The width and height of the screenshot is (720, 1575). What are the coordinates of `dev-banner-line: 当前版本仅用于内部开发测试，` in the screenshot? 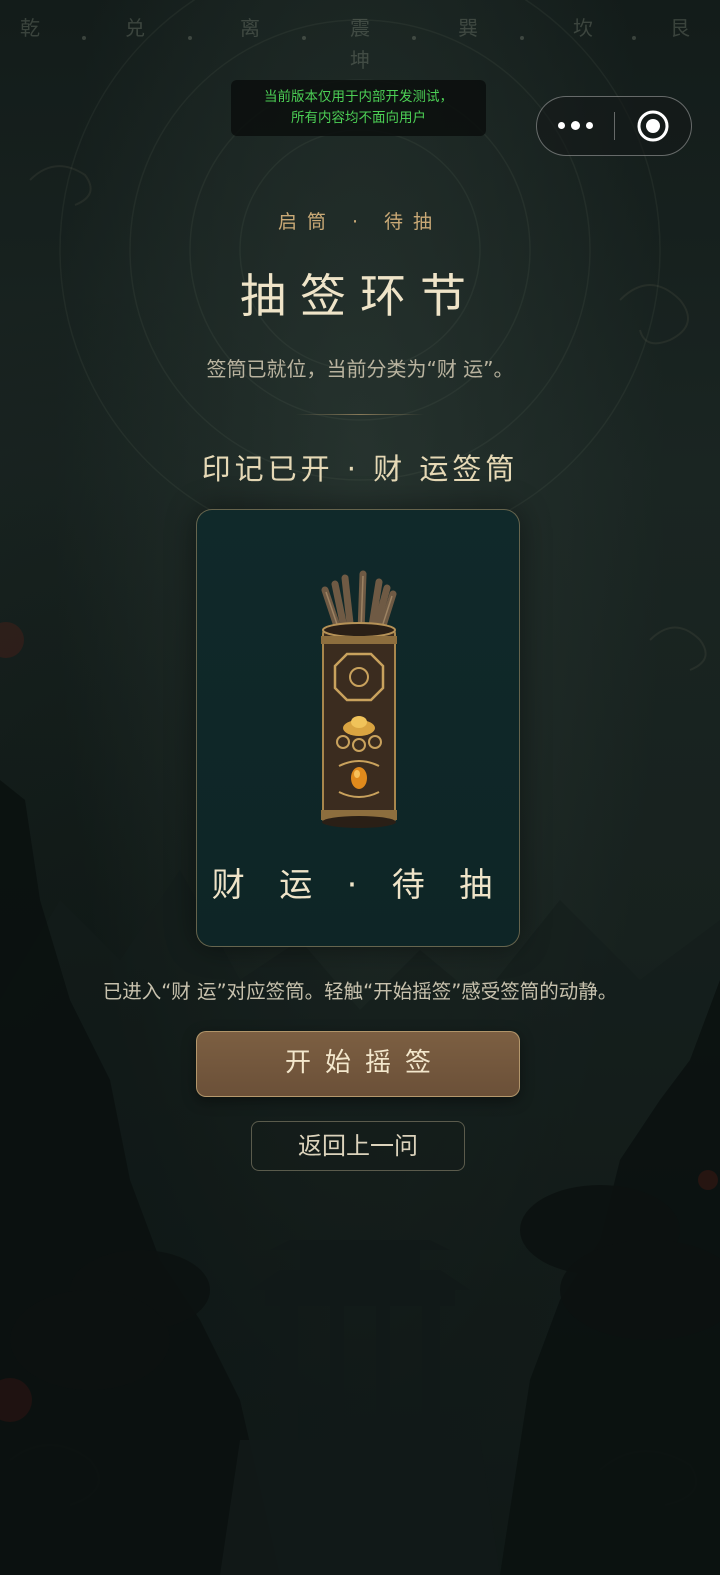 It's located at (358, 97).